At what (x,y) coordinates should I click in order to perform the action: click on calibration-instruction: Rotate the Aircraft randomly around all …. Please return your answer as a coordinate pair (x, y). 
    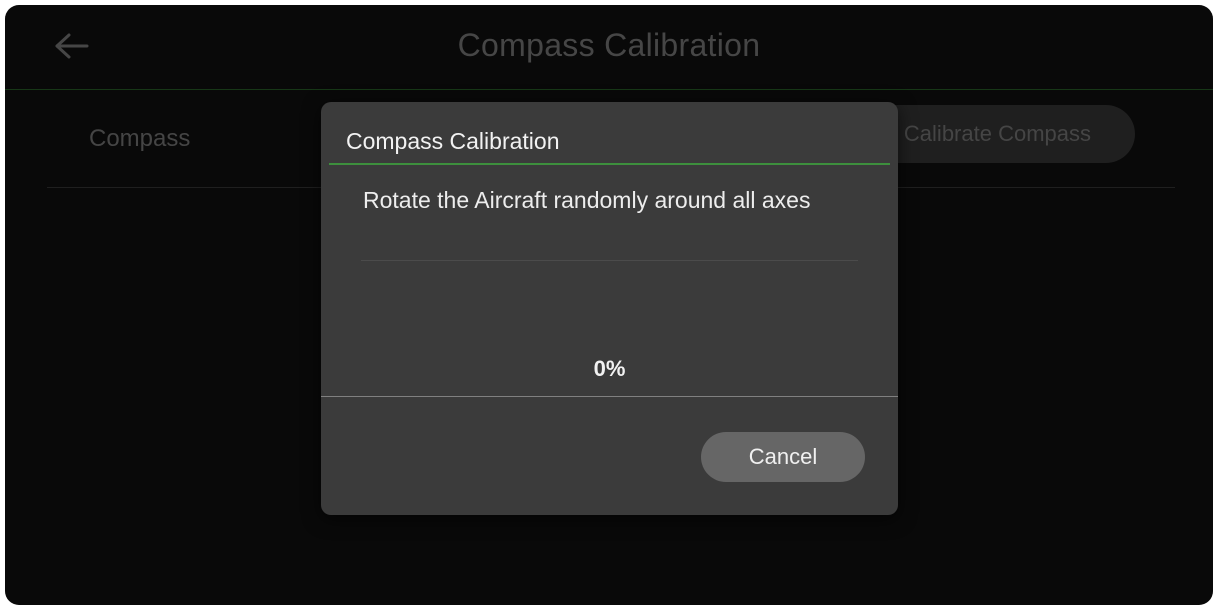
    Looking at the image, I should click on (587, 200).